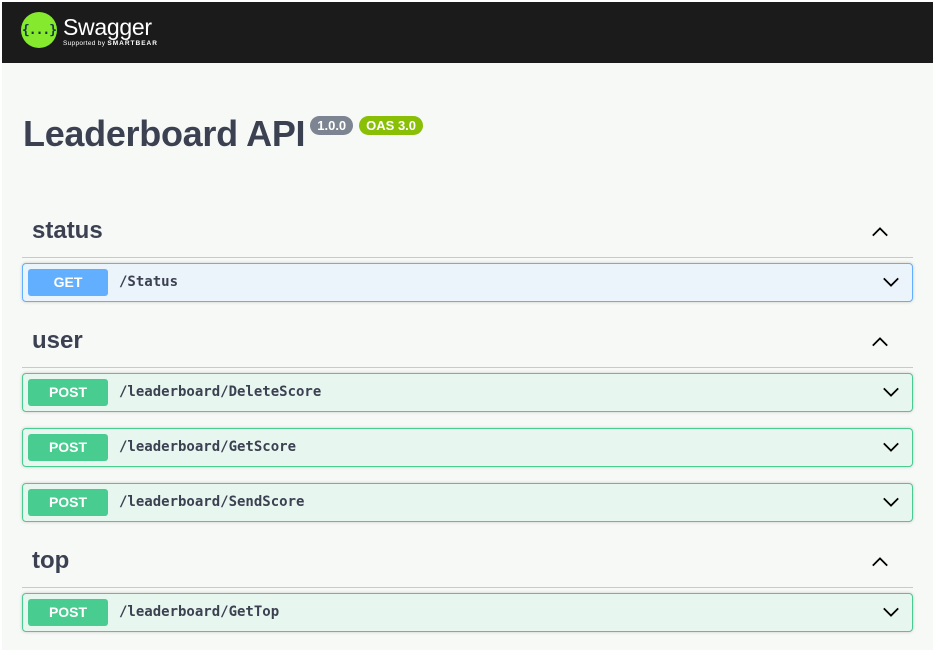 This screenshot has height=650, width=934. What do you see at coordinates (467, 447) in the screenshot?
I see `operation-row: POST /leaderboard/GetScore` at bounding box center [467, 447].